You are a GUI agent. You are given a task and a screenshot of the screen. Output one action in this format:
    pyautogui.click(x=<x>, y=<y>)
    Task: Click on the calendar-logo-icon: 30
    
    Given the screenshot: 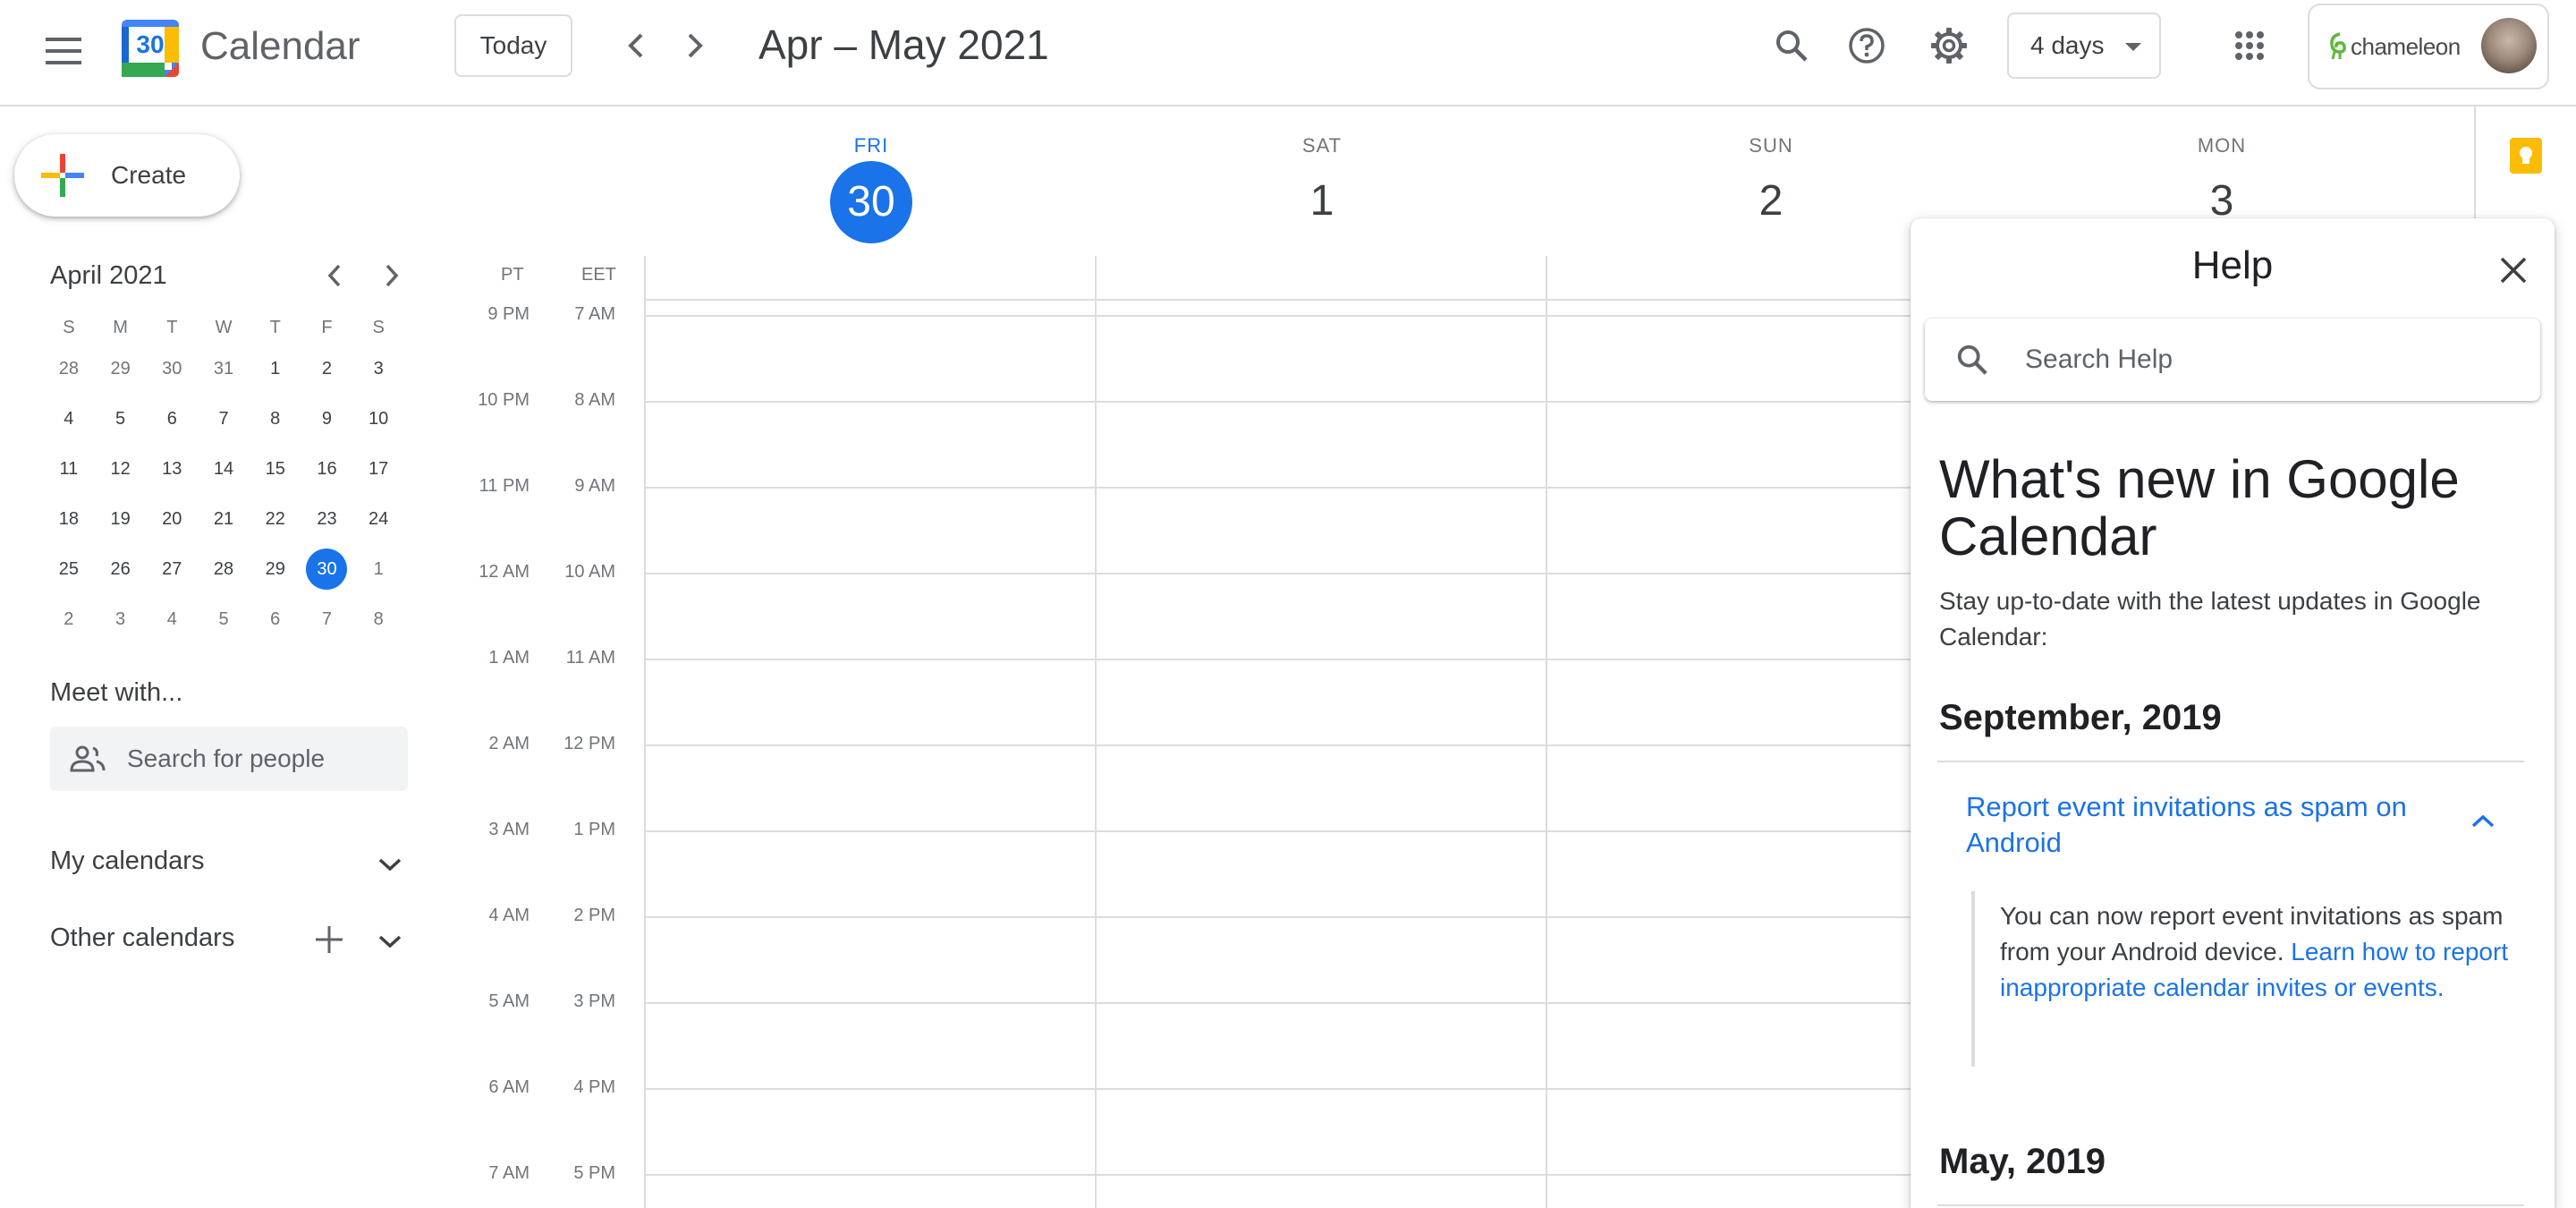 What is the action you would take?
    pyautogui.click(x=150, y=48)
    